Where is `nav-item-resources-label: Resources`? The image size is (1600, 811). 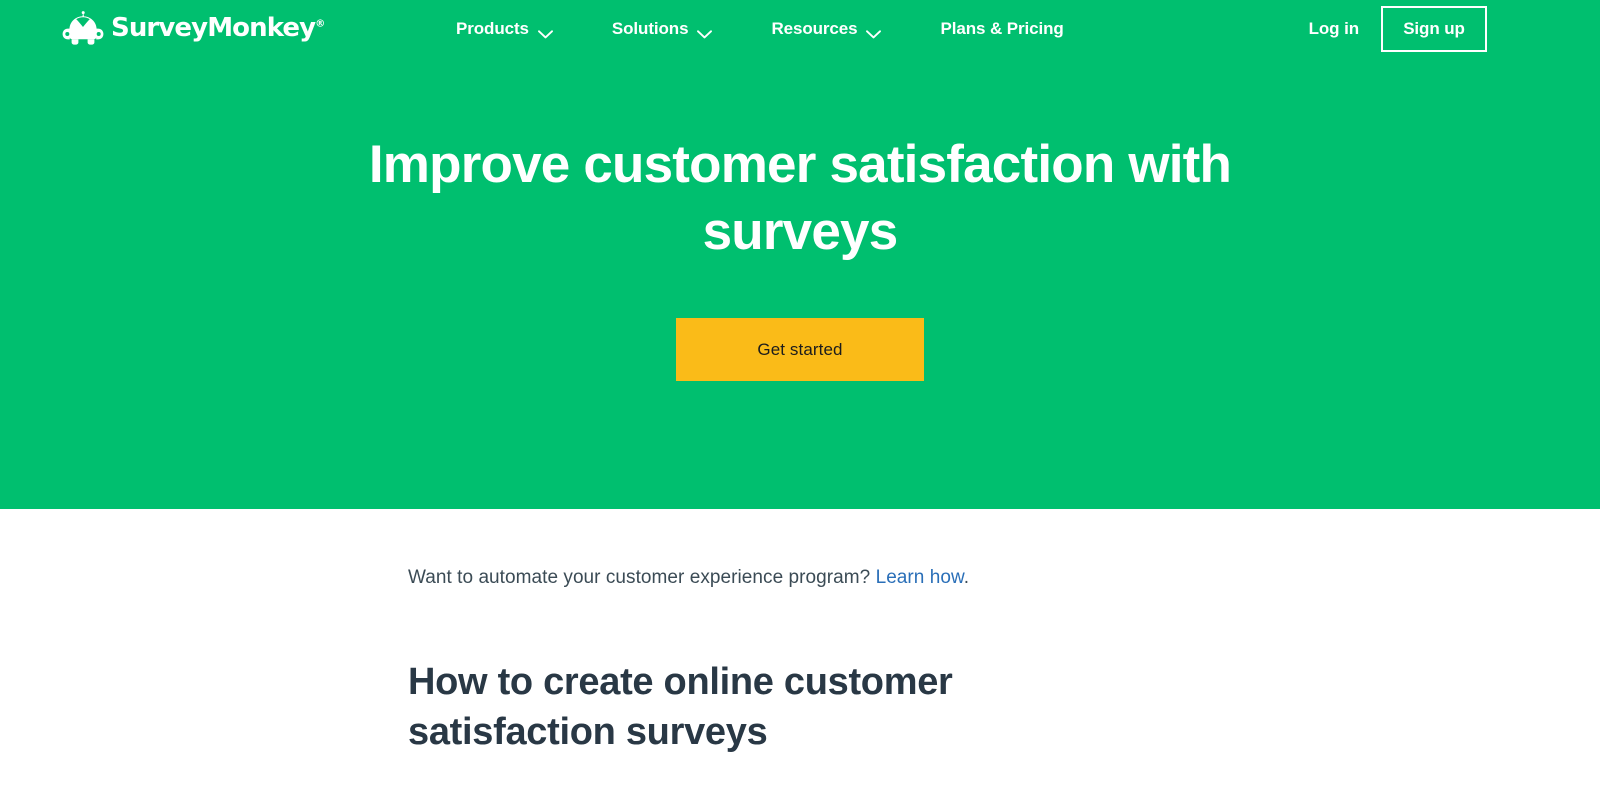 nav-item-resources-label: Resources is located at coordinates (814, 28).